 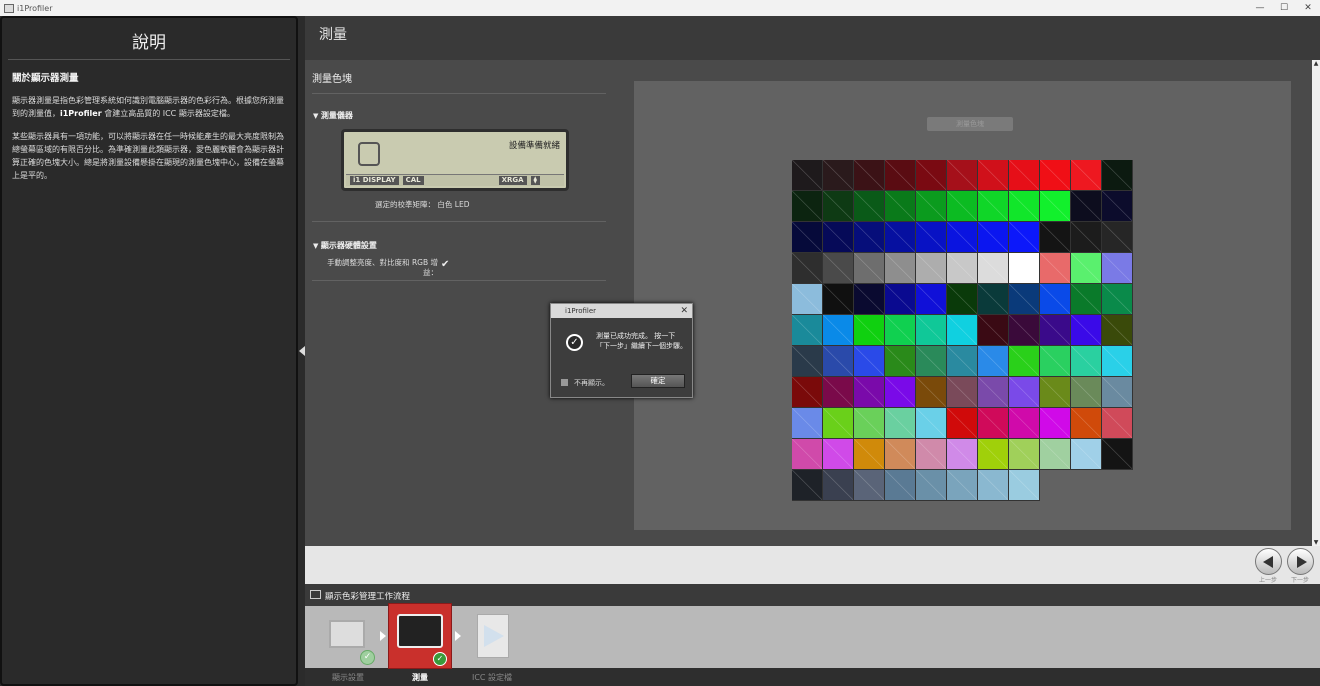 I want to click on previous-label: 上一步, so click(x=1267, y=580).